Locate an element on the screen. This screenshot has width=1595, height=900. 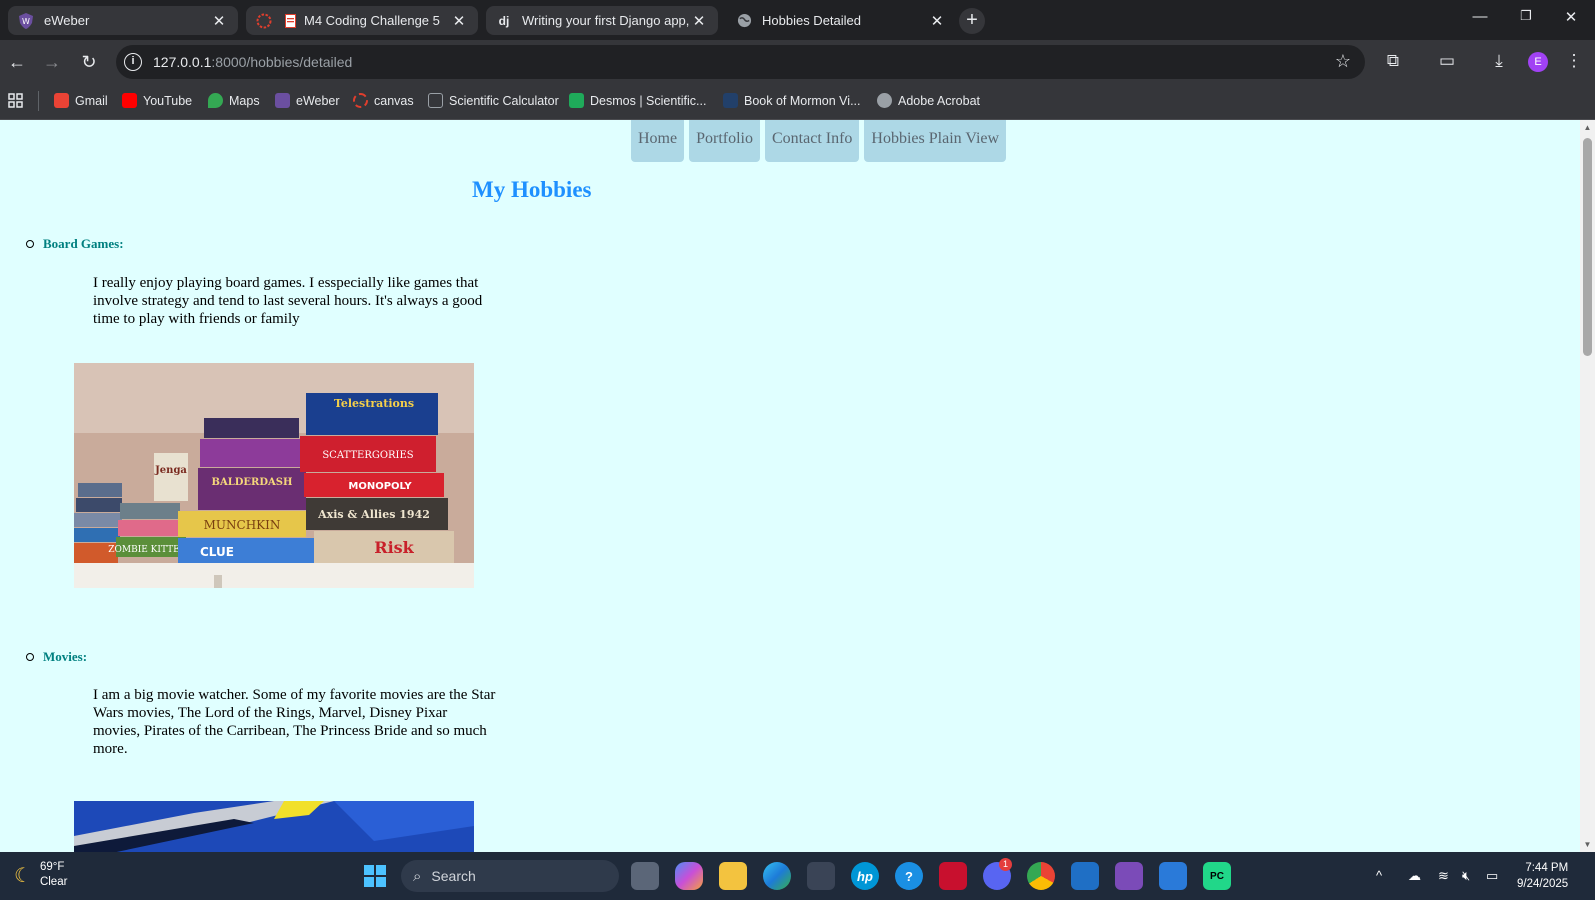
mcafee-icon is located at coordinates (953, 876).